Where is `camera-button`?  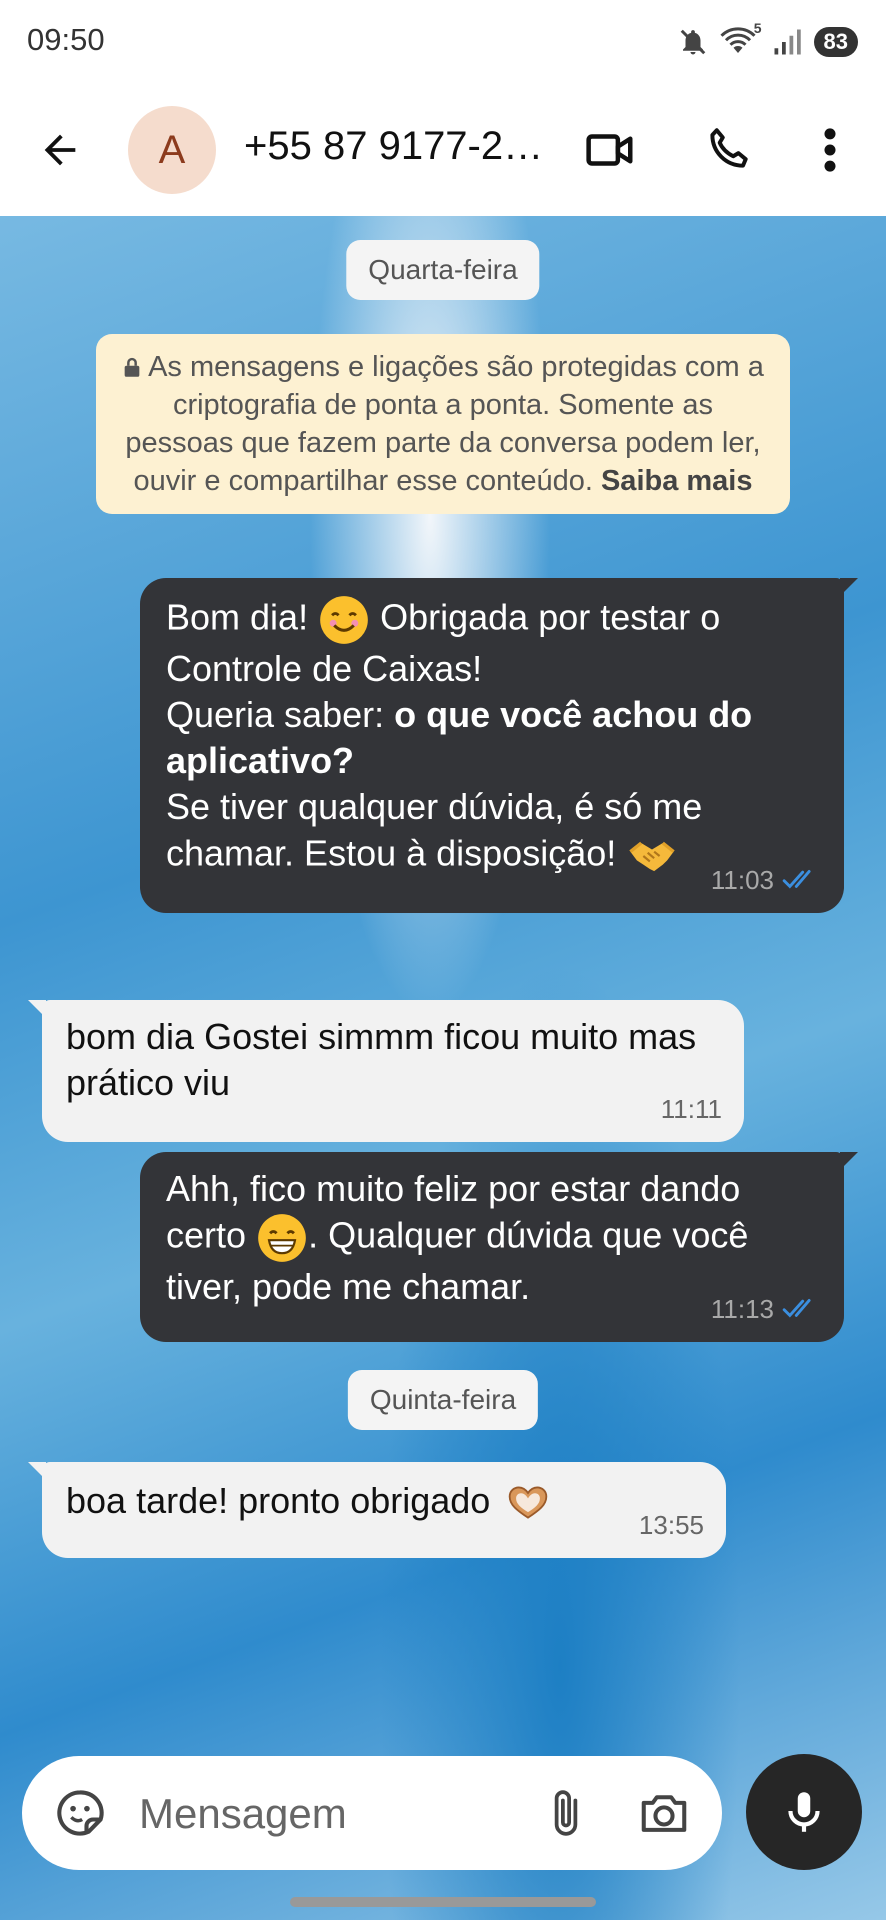
camera-button is located at coordinates (664, 1813).